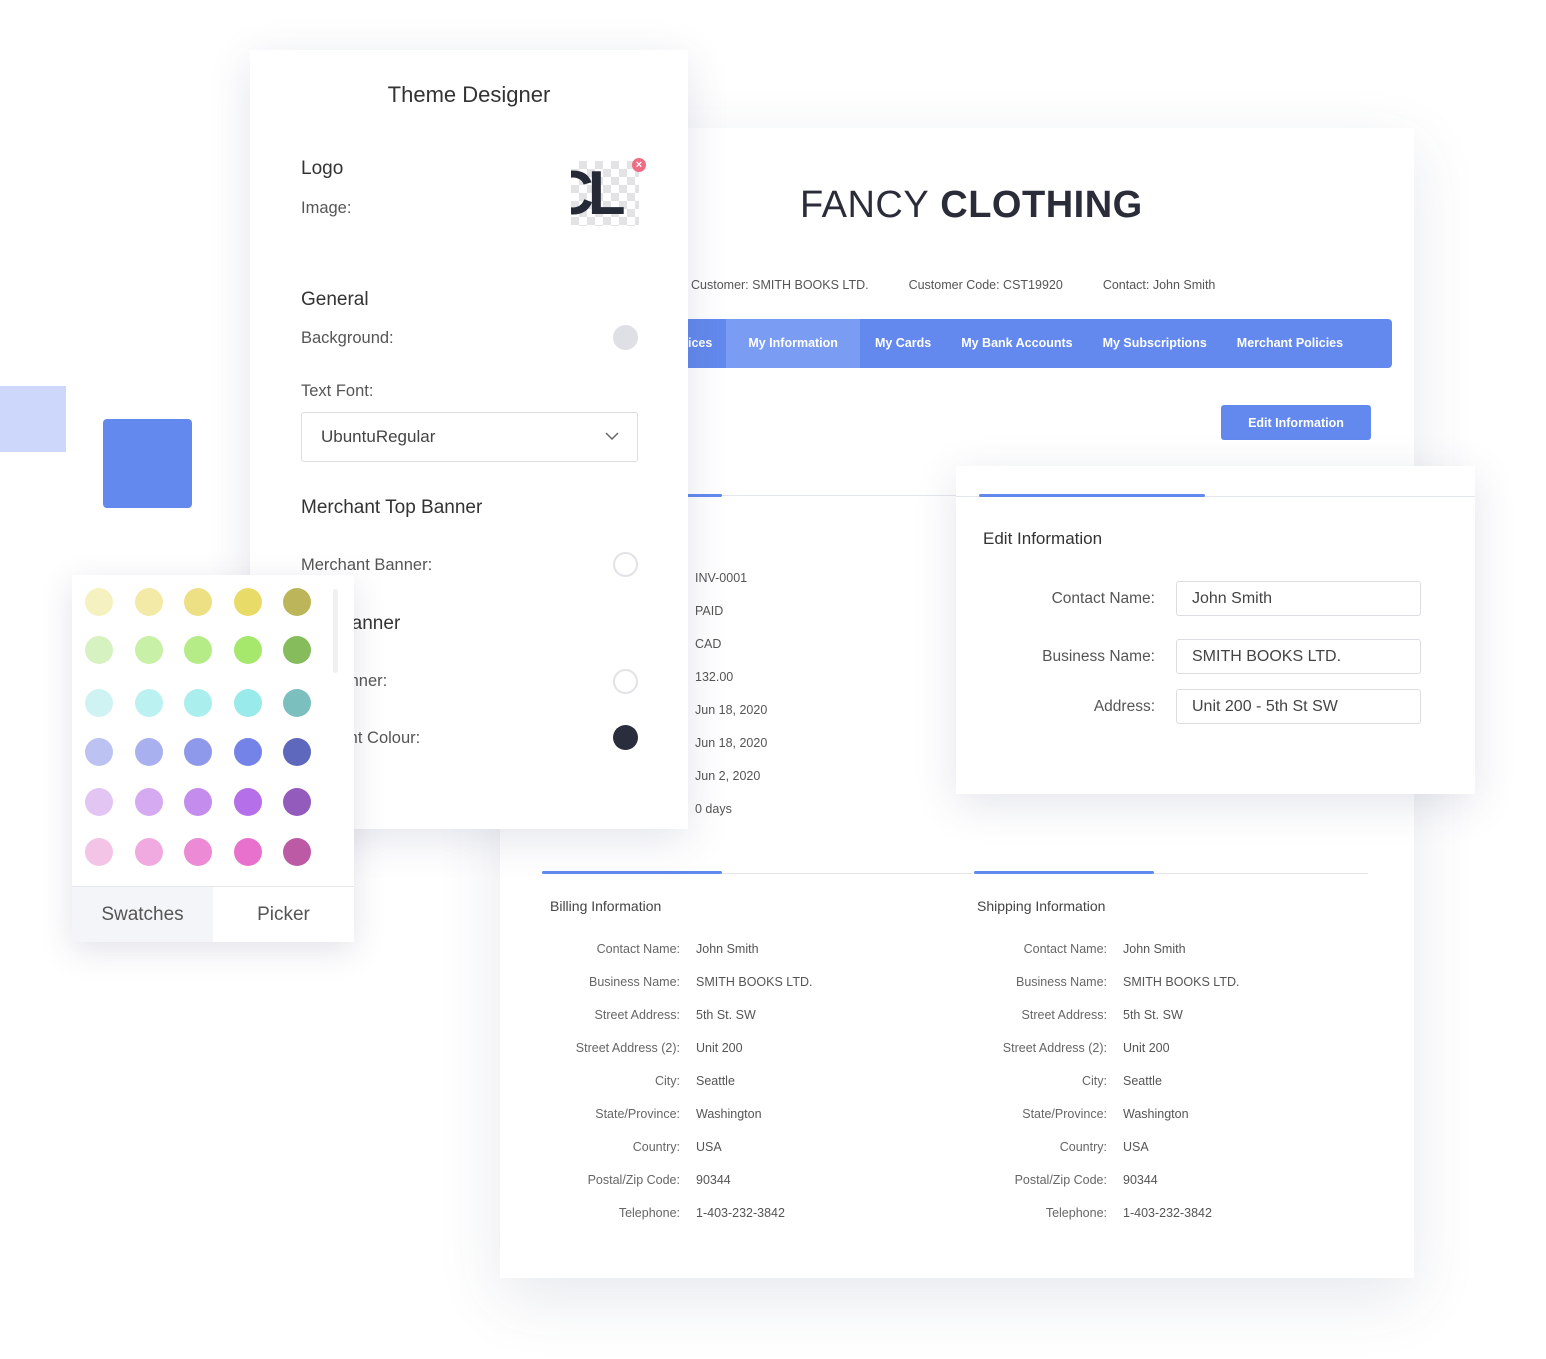  I want to click on background-color-swatch, so click(625, 337).